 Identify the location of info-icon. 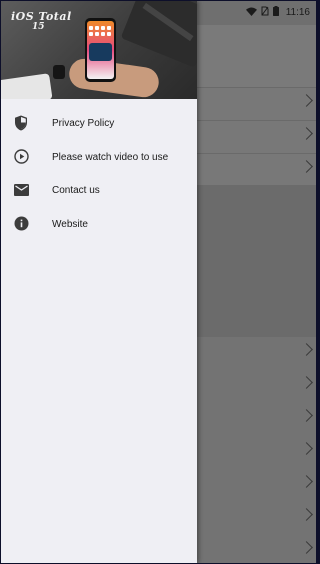
(21, 224).